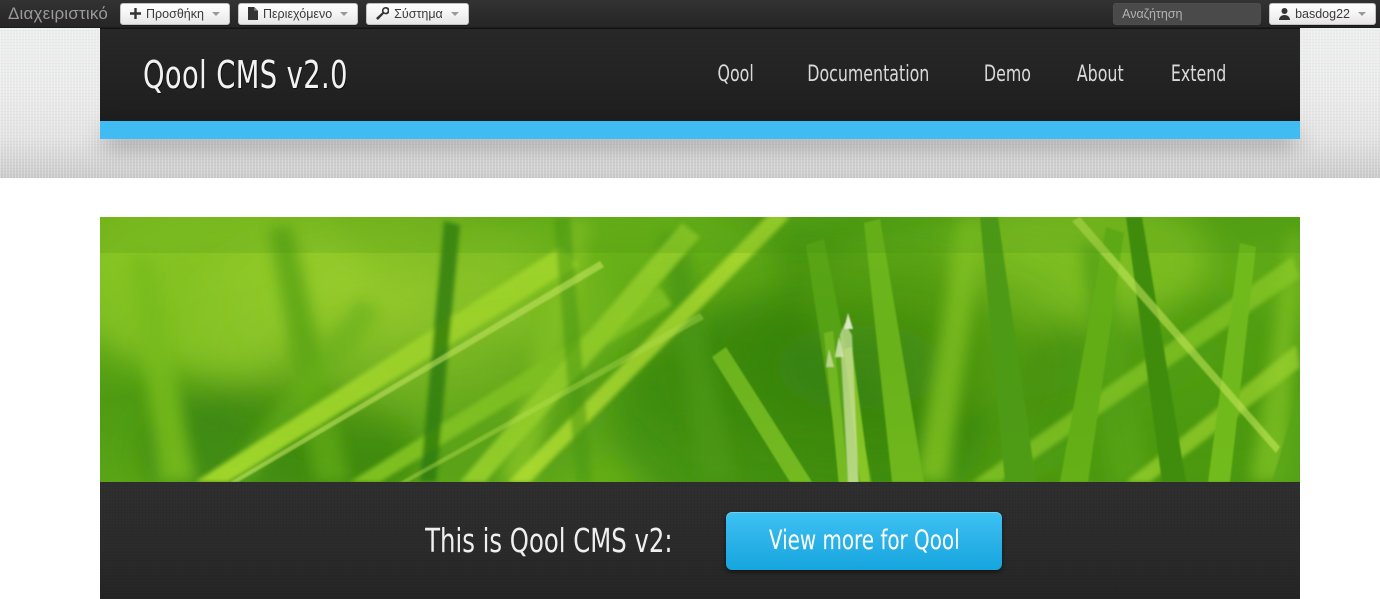 The image size is (1380, 599). I want to click on nav-item-qool: Qool, so click(735, 75).